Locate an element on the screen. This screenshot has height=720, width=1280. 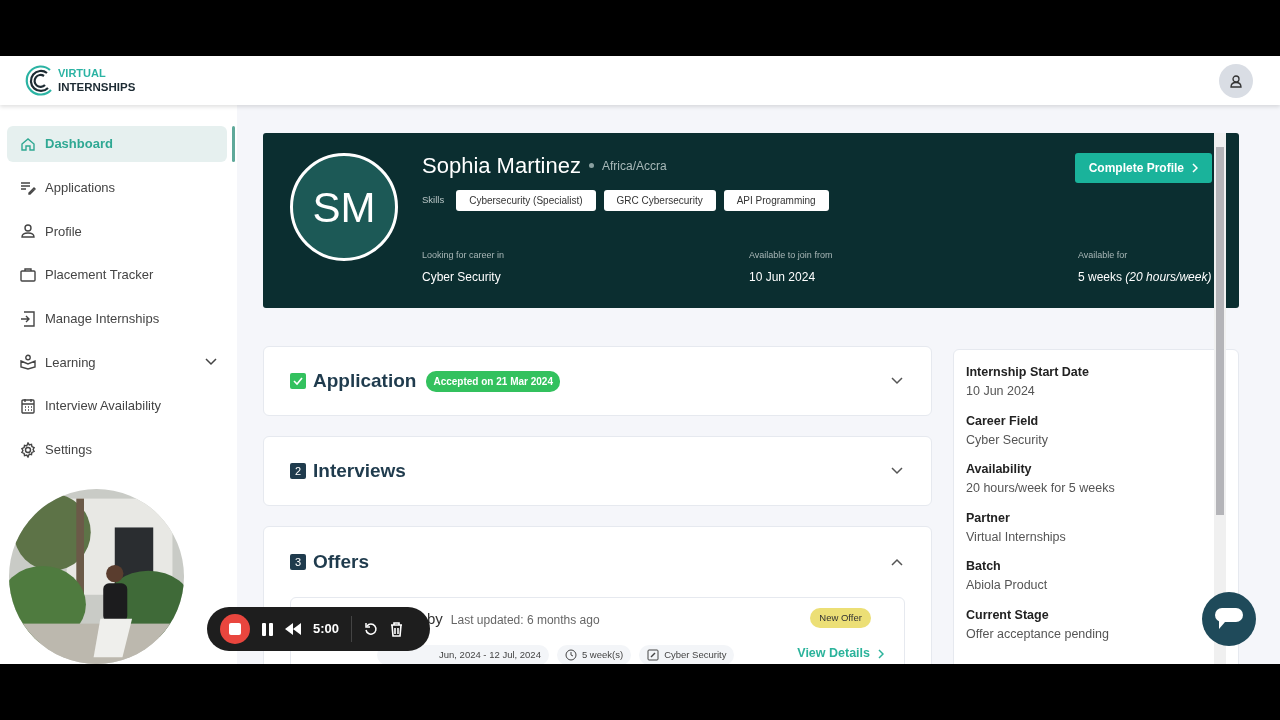
detail-label: Batch is located at coordinates (984, 566).